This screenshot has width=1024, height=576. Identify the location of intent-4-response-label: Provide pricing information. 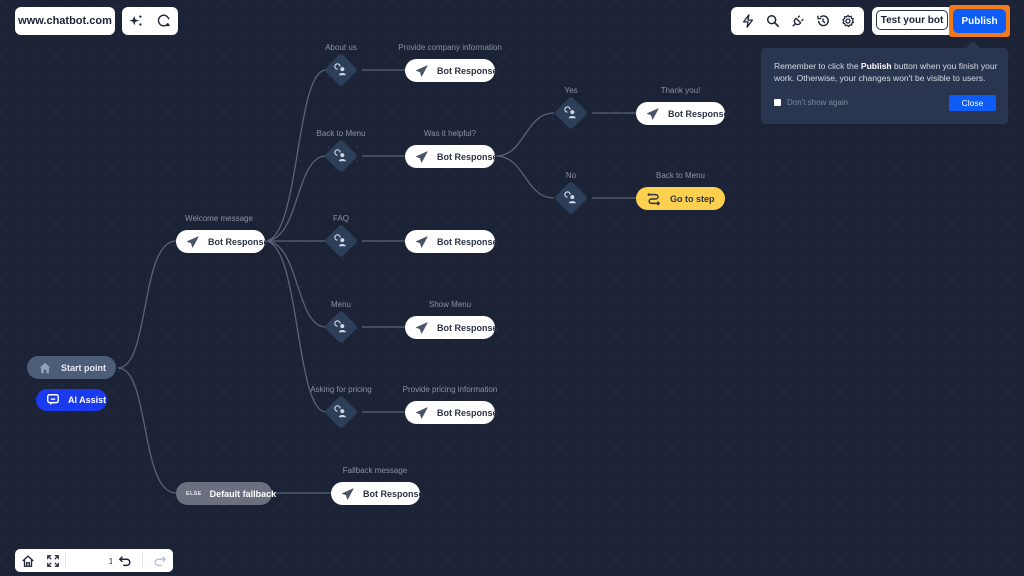
(450, 389).